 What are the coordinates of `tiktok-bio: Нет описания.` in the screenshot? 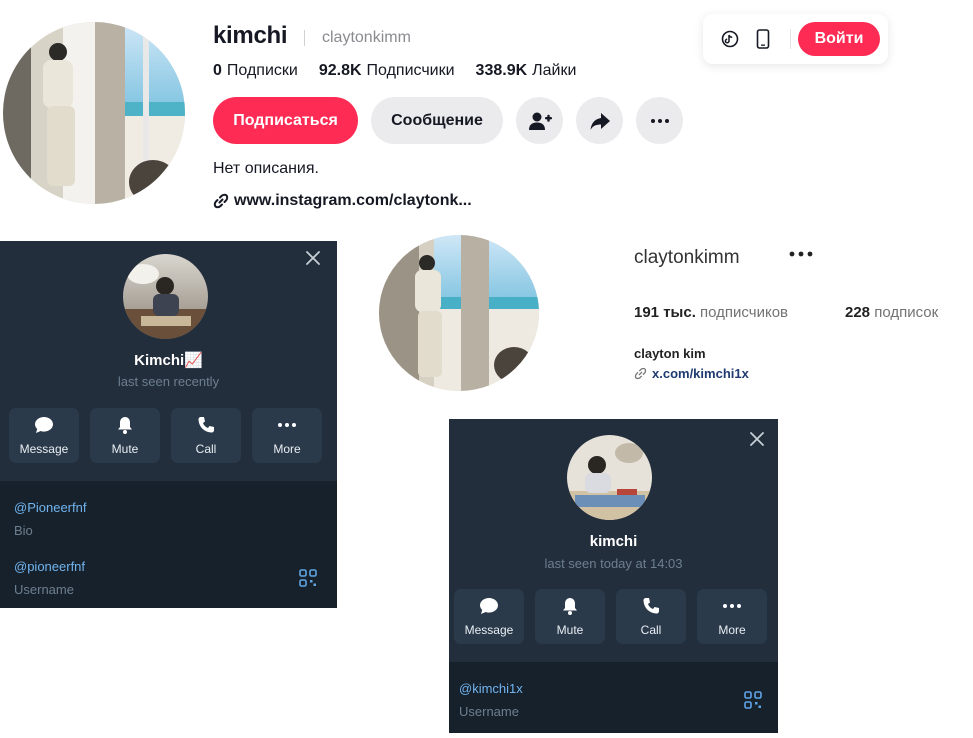 It's located at (266, 168).